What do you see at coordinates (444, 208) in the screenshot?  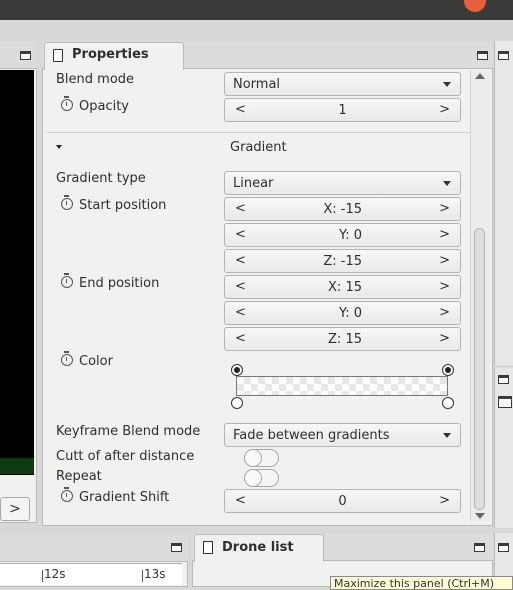 I see `start-x-increment: >` at bounding box center [444, 208].